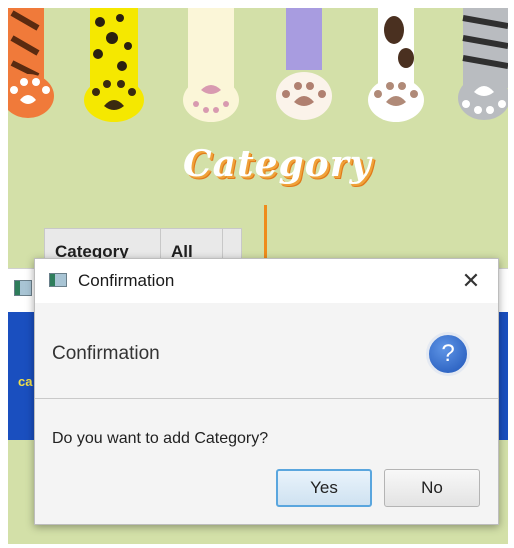 The image size is (514, 548). Describe the element at coordinates (471, 281) in the screenshot. I see `close-icon: ✕` at that location.